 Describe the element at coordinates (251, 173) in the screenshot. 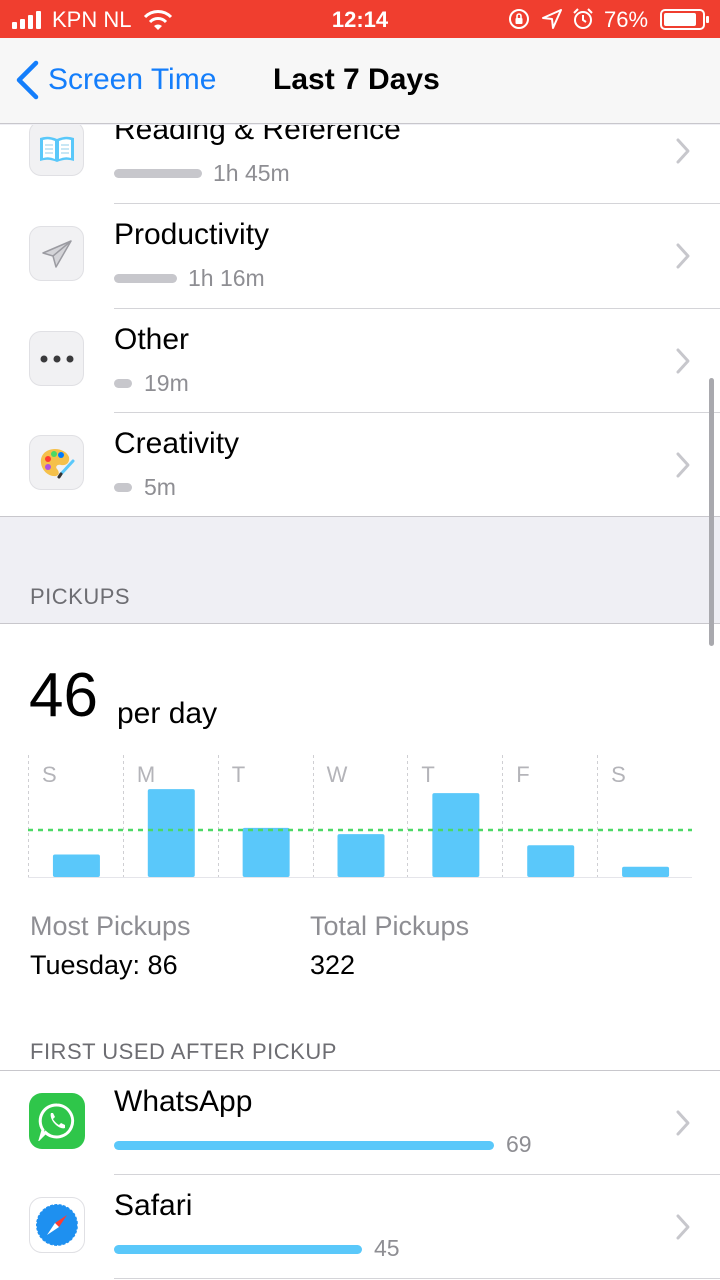

I see `category-time: 1h 45m` at that location.